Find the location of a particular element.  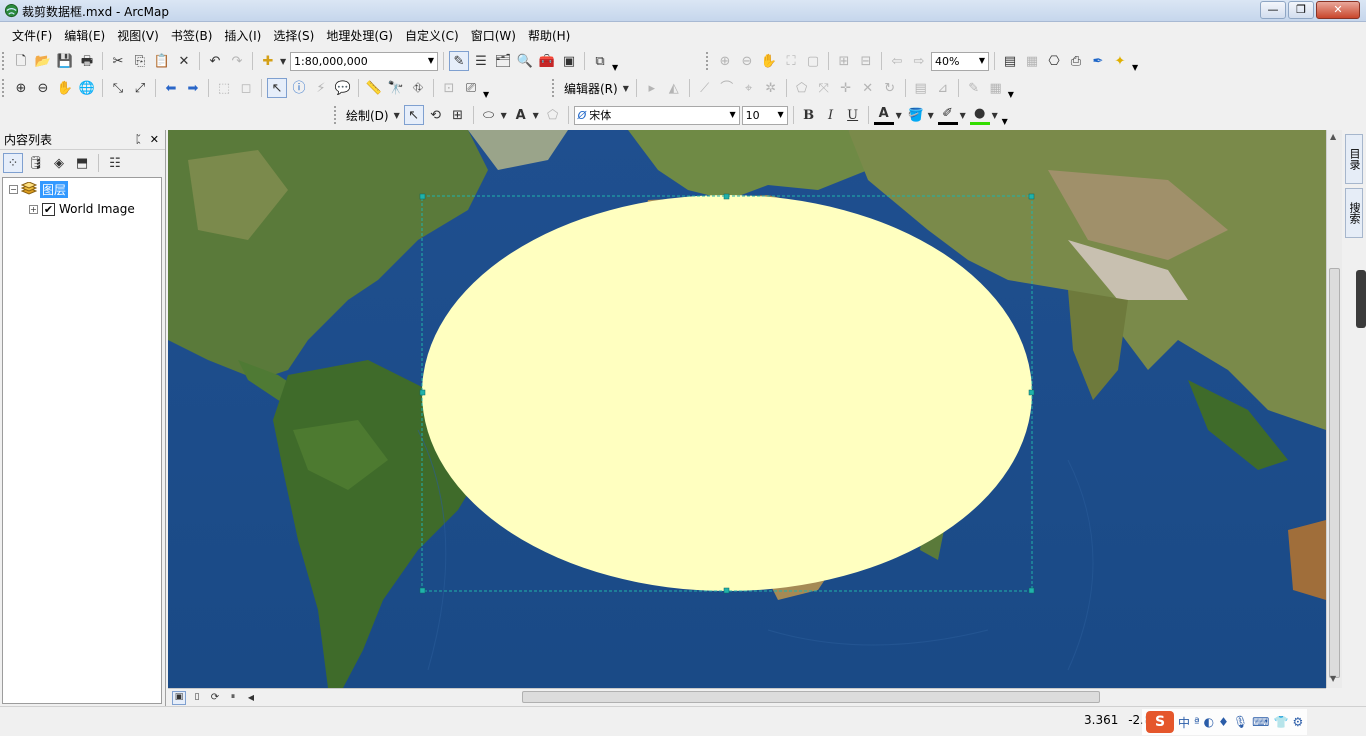

pan-icon: ✋ is located at coordinates (65, 88).